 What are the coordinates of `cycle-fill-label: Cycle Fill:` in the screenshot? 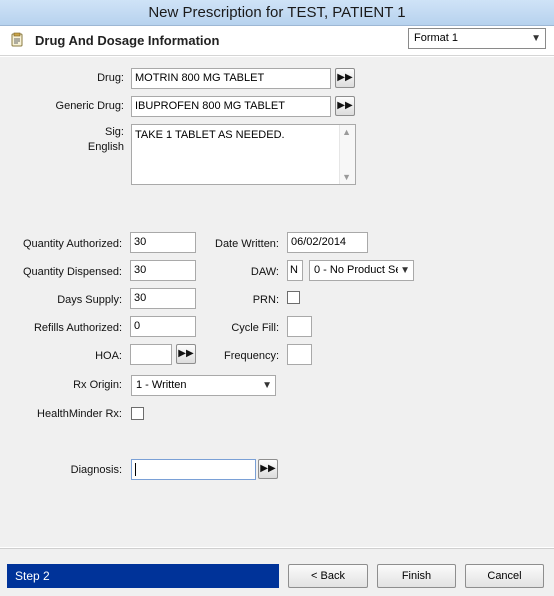 It's located at (255, 328).